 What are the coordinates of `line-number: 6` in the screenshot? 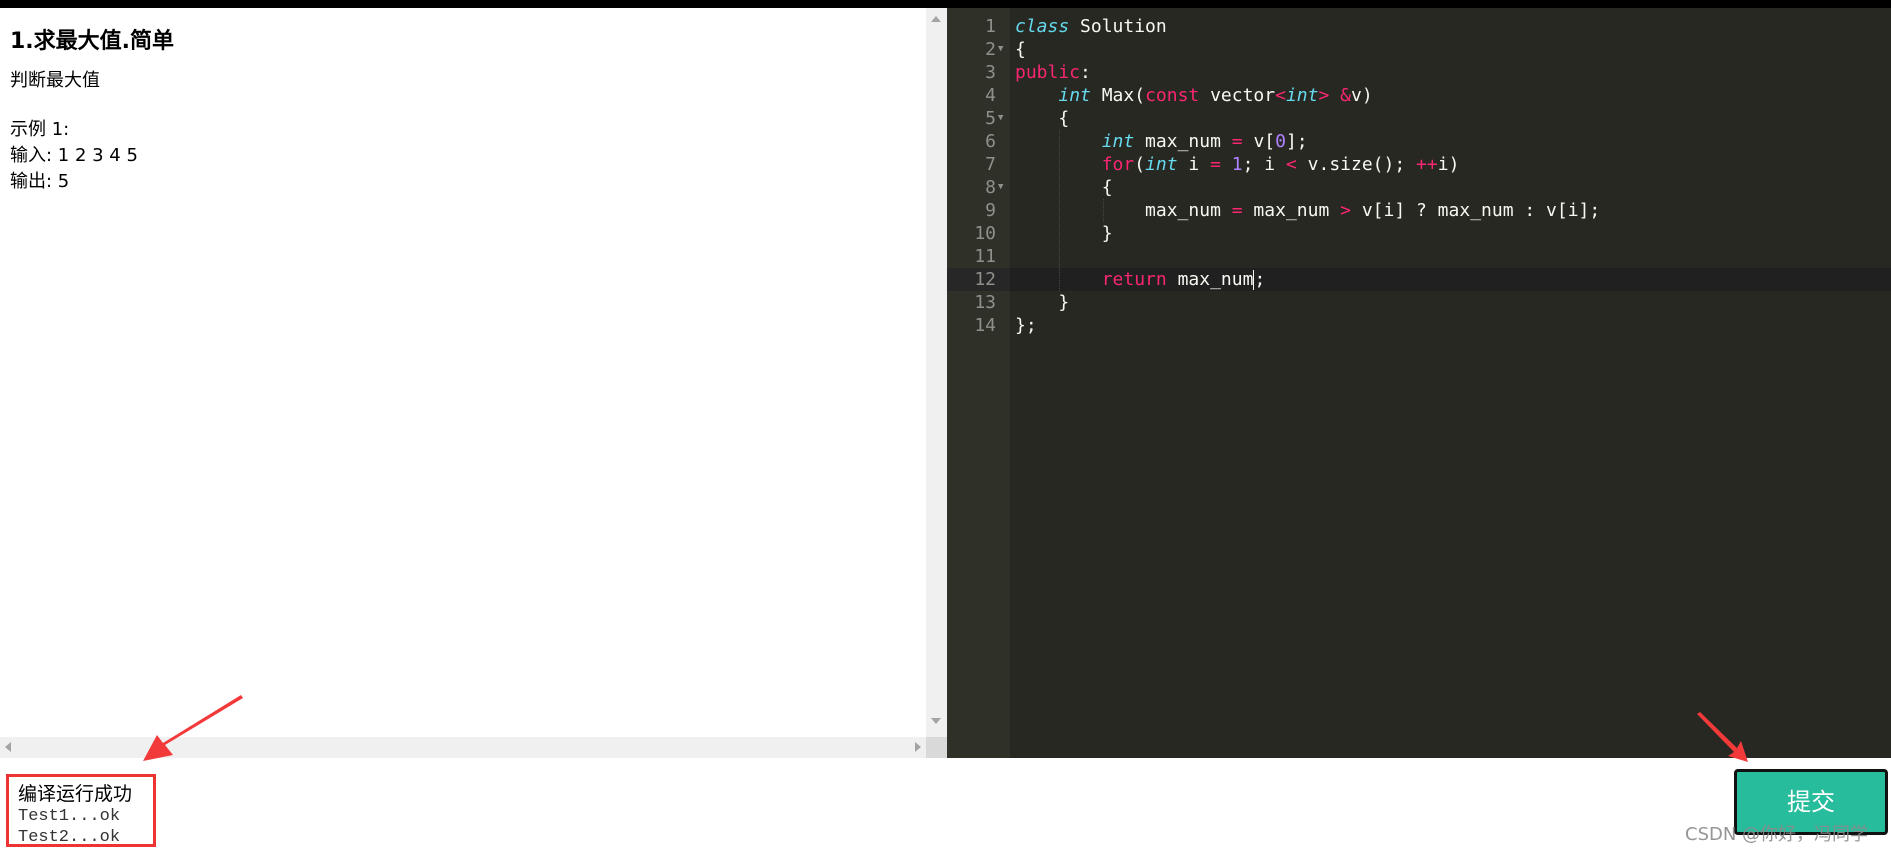 It's located at (990, 141).